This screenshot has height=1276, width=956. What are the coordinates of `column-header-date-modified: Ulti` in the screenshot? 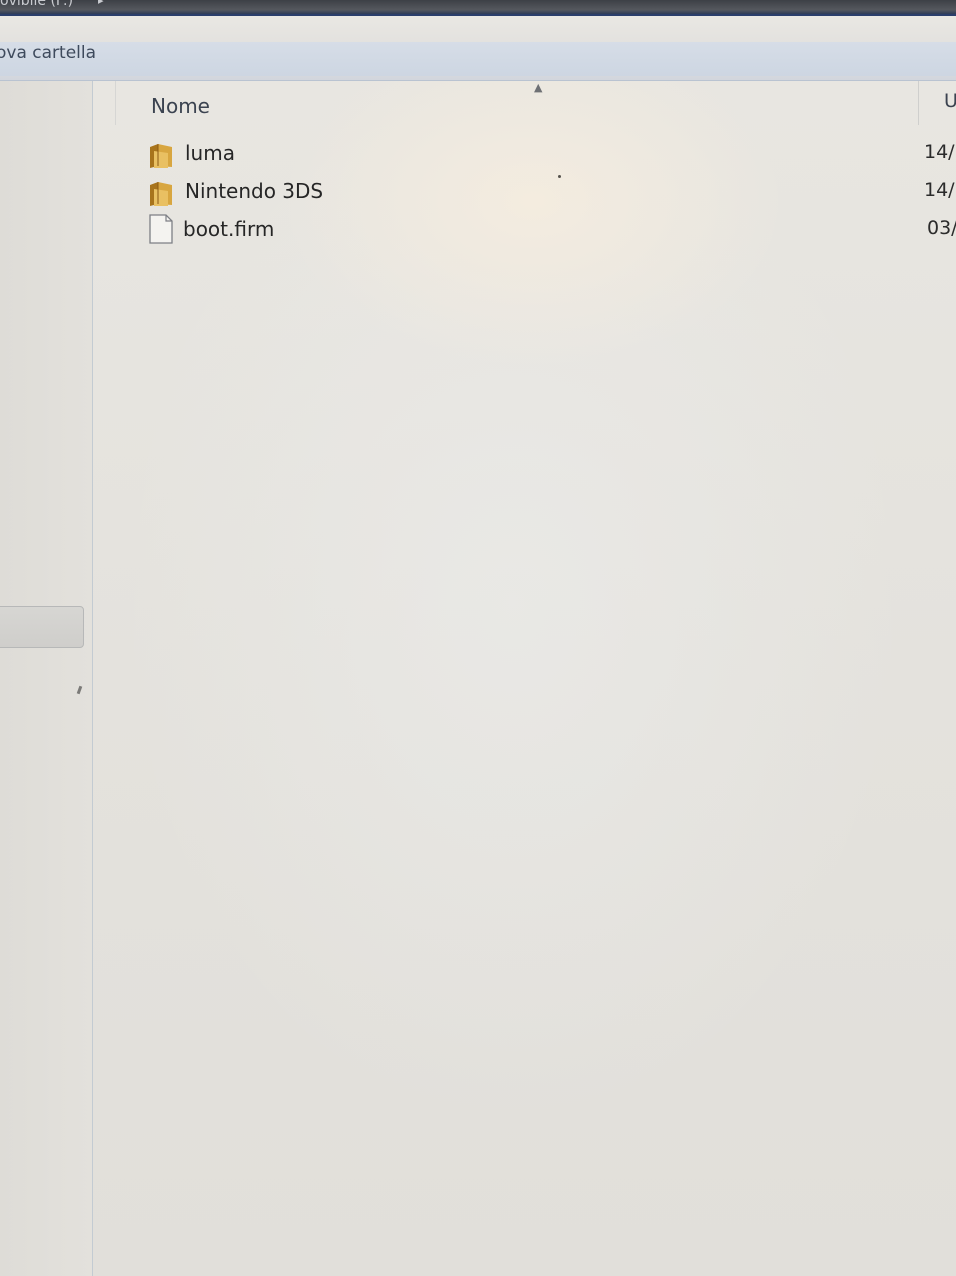 It's located at (950, 101).